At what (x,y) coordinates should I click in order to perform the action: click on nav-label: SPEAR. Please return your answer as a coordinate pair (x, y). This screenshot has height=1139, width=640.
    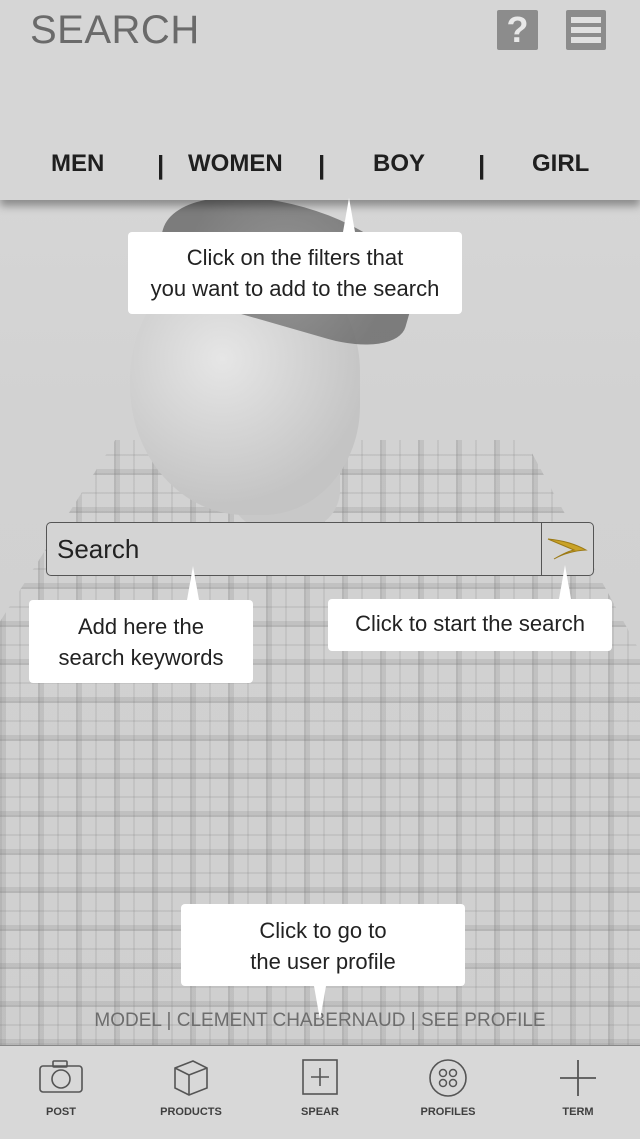
    Looking at the image, I should click on (320, 1112).